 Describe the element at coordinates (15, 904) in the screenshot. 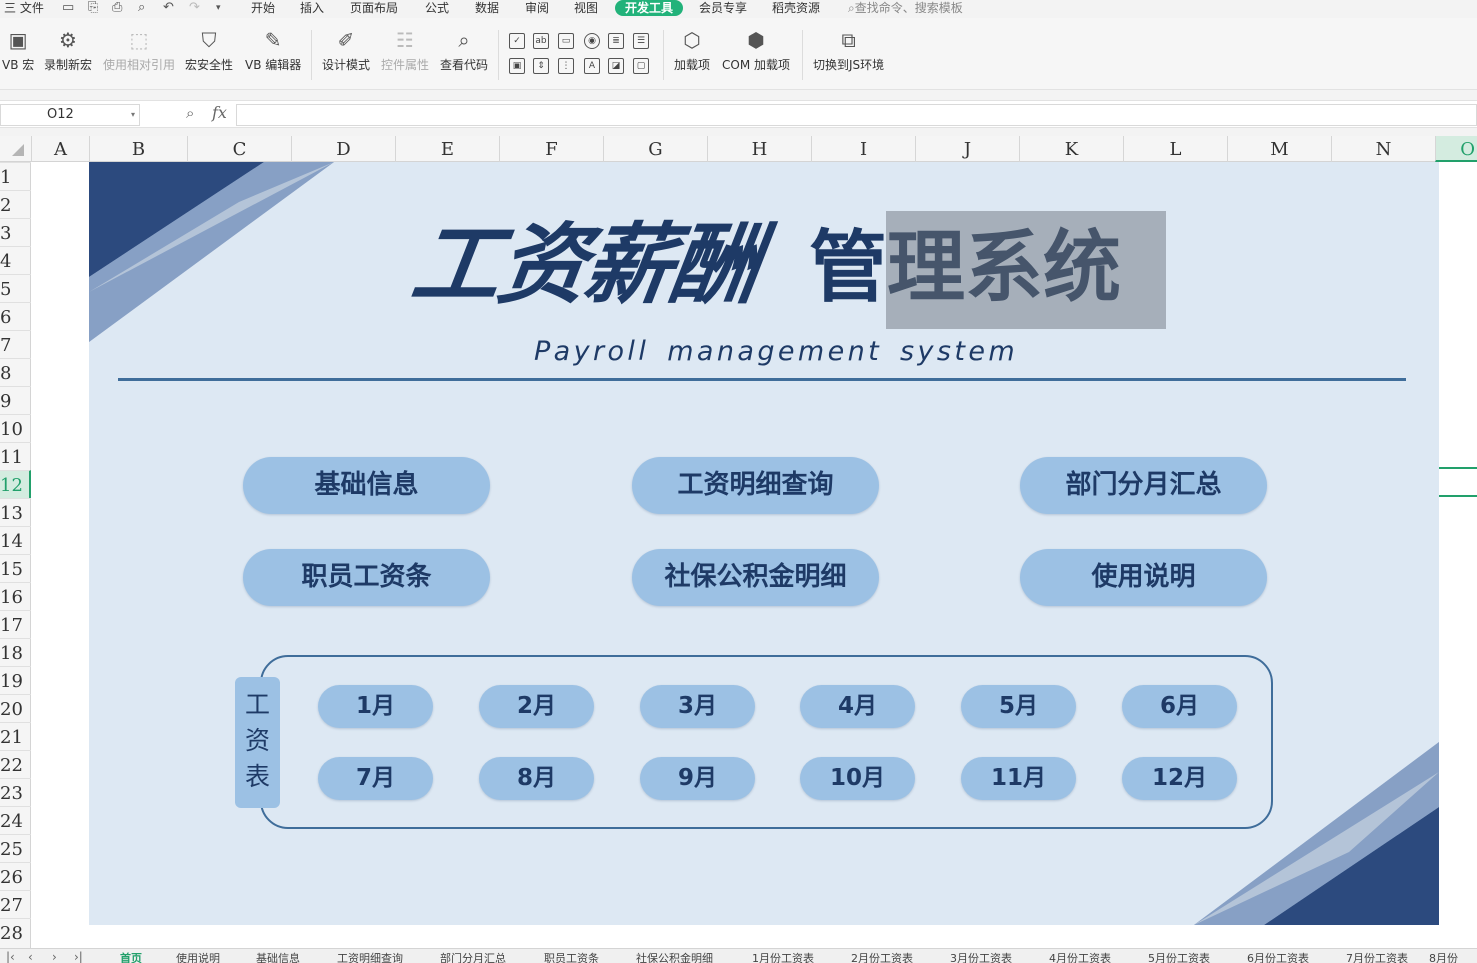

I see `row-header: 27` at that location.